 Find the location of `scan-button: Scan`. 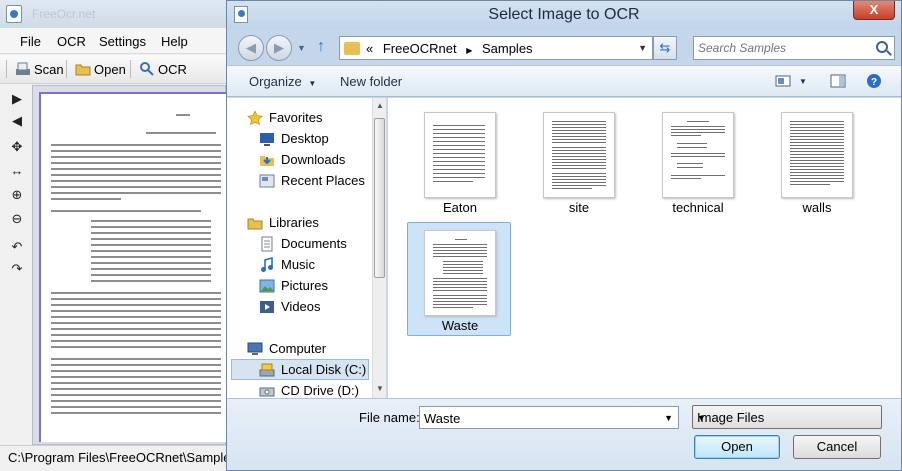

scan-button: Scan is located at coordinates (39, 69).